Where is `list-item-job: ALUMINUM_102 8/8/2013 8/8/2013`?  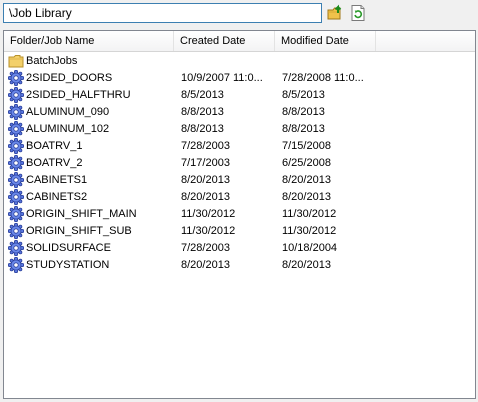 list-item-job: ALUMINUM_102 8/8/2013 8/8/2013 is located at coordinates (239, 129).